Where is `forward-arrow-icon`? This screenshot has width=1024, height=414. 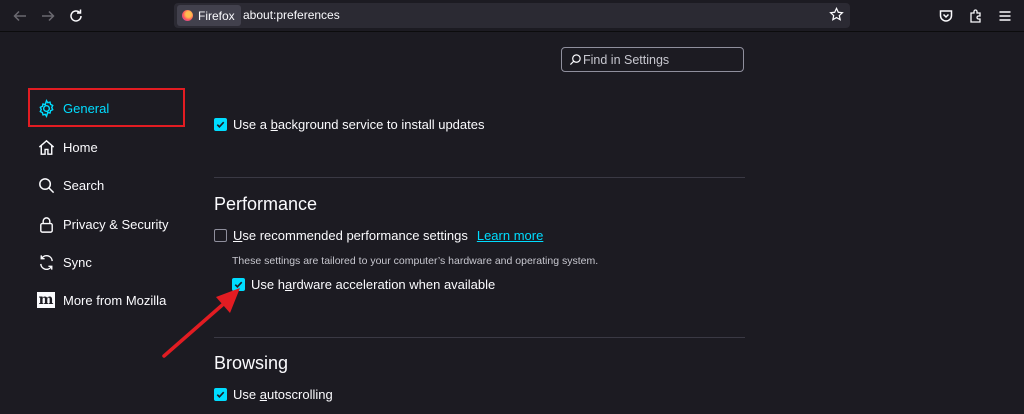 forward-arrow-icon is located at coordinates (48, 16).